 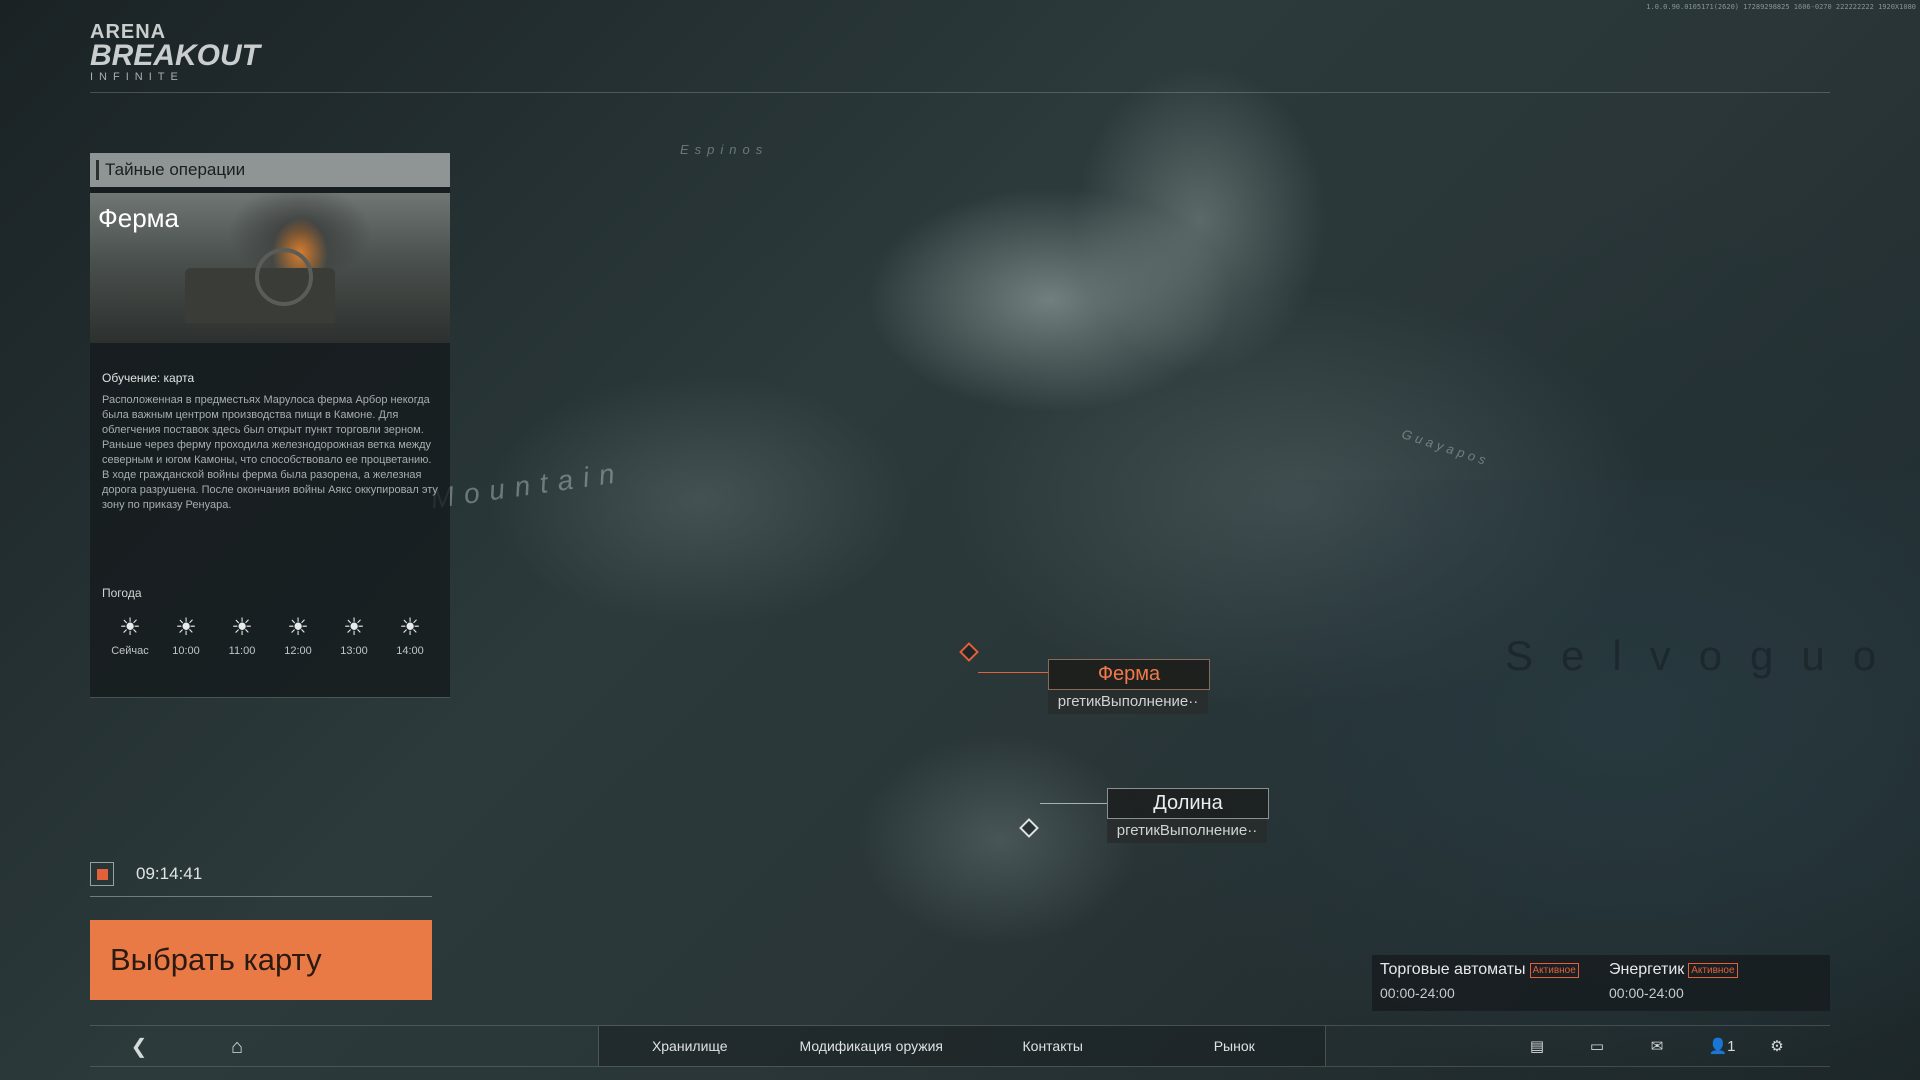 I want to click on logo-line: BREAKOUT, so click(x=175, y=55).